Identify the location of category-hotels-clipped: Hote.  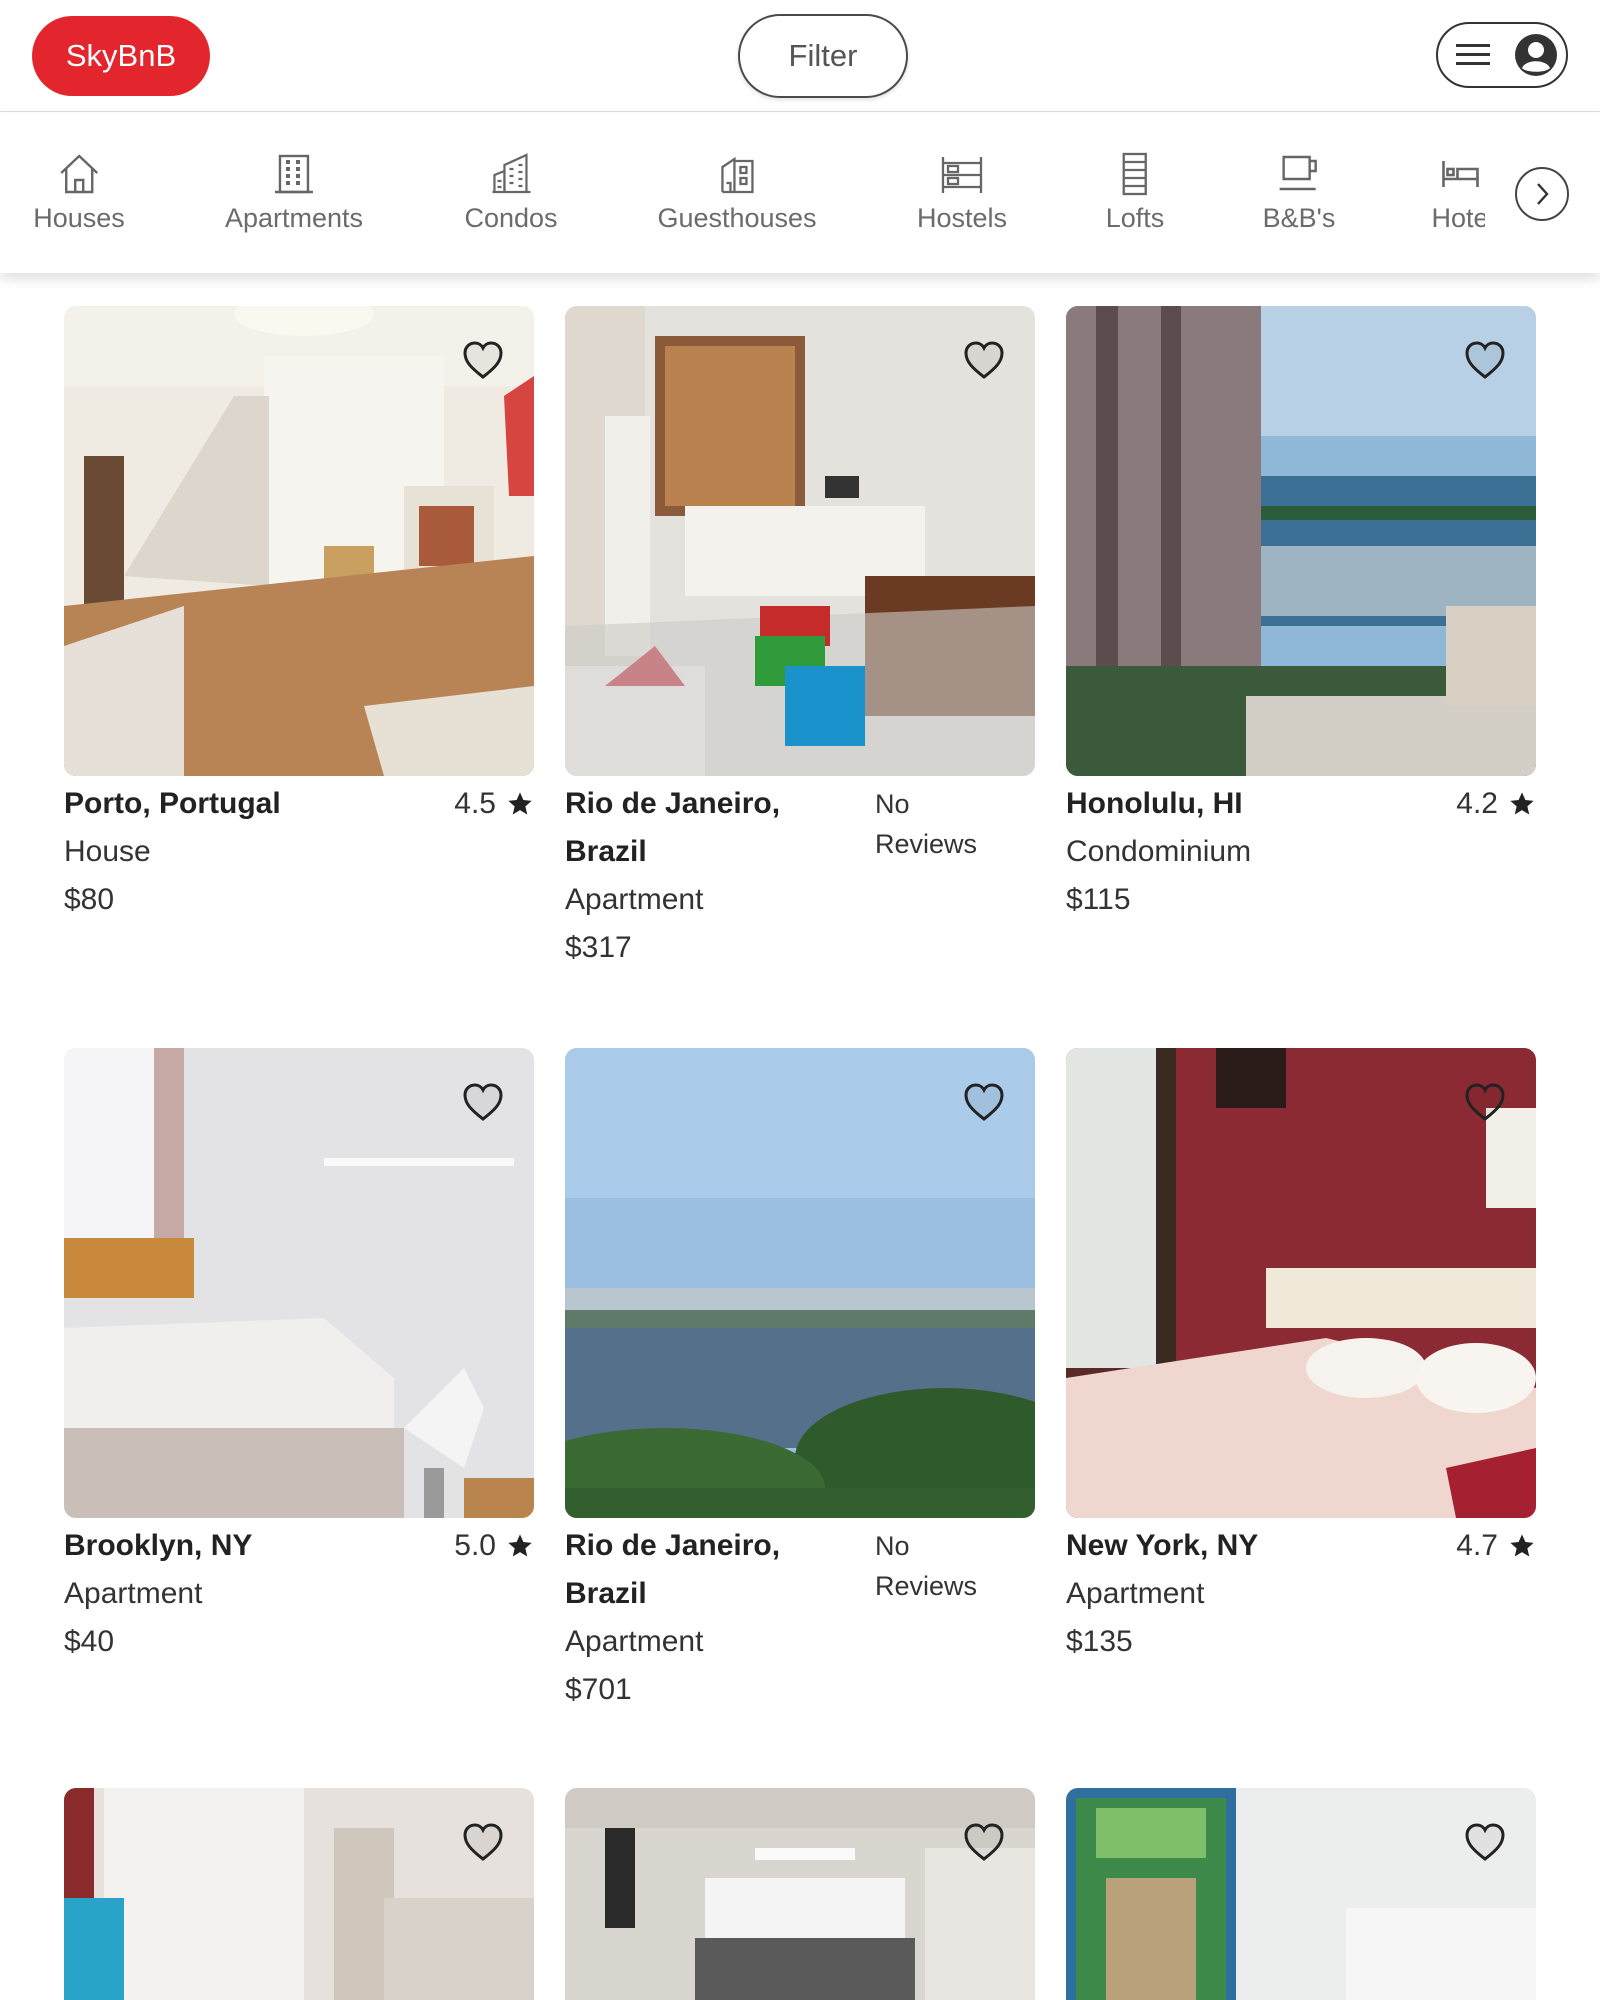
(1452, 193).